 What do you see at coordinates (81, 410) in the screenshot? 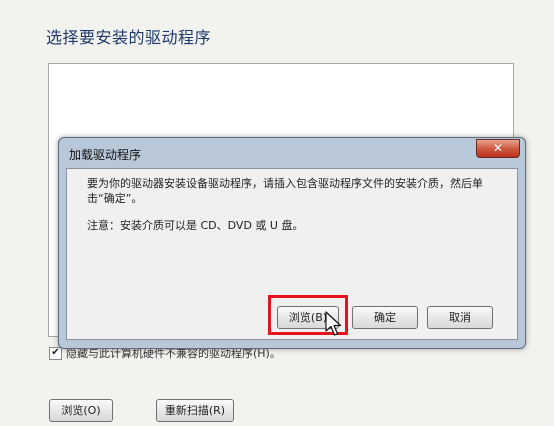
I see `browse-button: 浏览(O)` at bounding box center [81, 410].